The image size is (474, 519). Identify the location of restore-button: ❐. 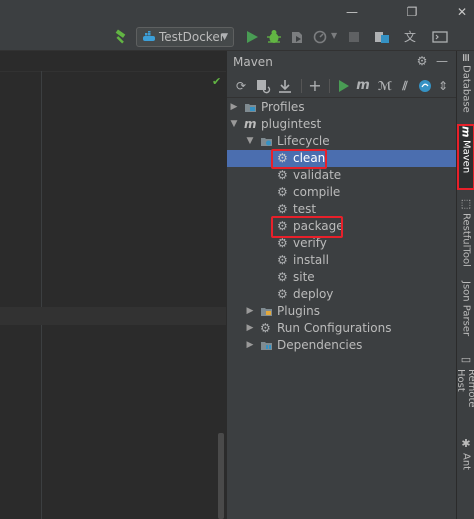
(412, 12).